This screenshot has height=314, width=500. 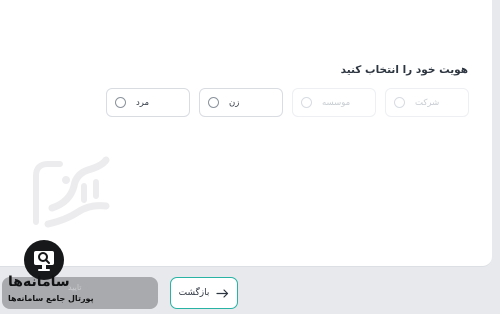 I want to click on watermark-logo, so click(x=71, y=192).